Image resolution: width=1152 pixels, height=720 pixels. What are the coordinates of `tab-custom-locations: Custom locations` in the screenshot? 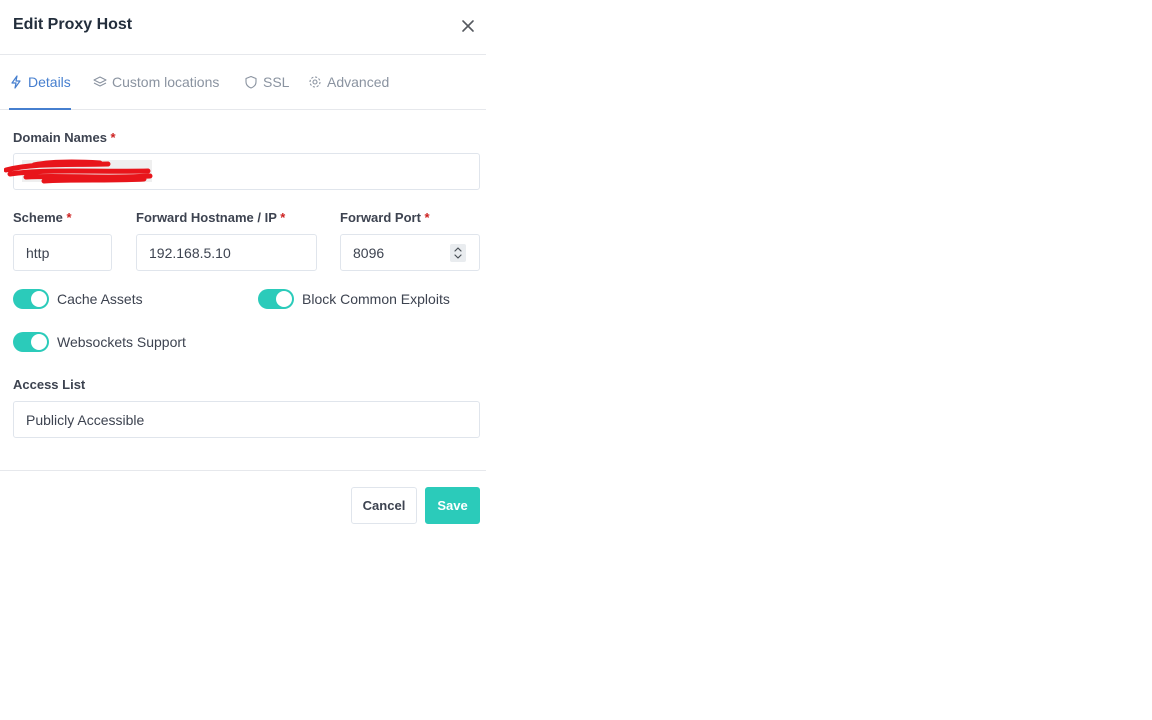 It's located at (156, 82).